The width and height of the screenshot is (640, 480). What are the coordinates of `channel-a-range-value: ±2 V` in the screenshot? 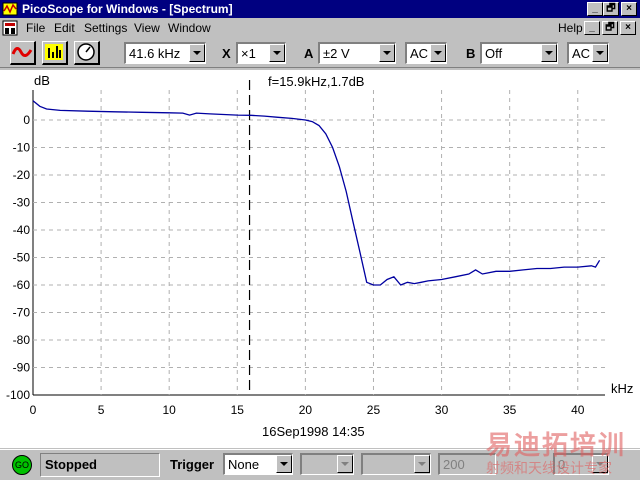 It's located at (336, 53).